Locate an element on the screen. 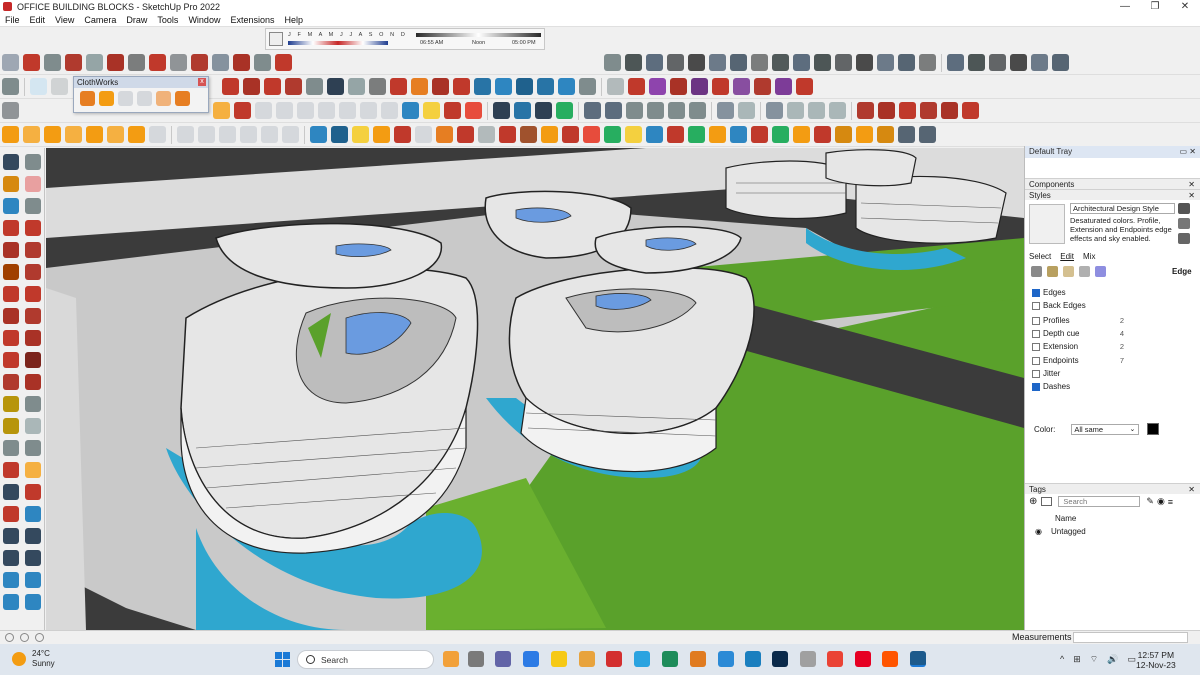 This screenshot has width=1200, height=675. move-icon is located at coordinates (11, 338).